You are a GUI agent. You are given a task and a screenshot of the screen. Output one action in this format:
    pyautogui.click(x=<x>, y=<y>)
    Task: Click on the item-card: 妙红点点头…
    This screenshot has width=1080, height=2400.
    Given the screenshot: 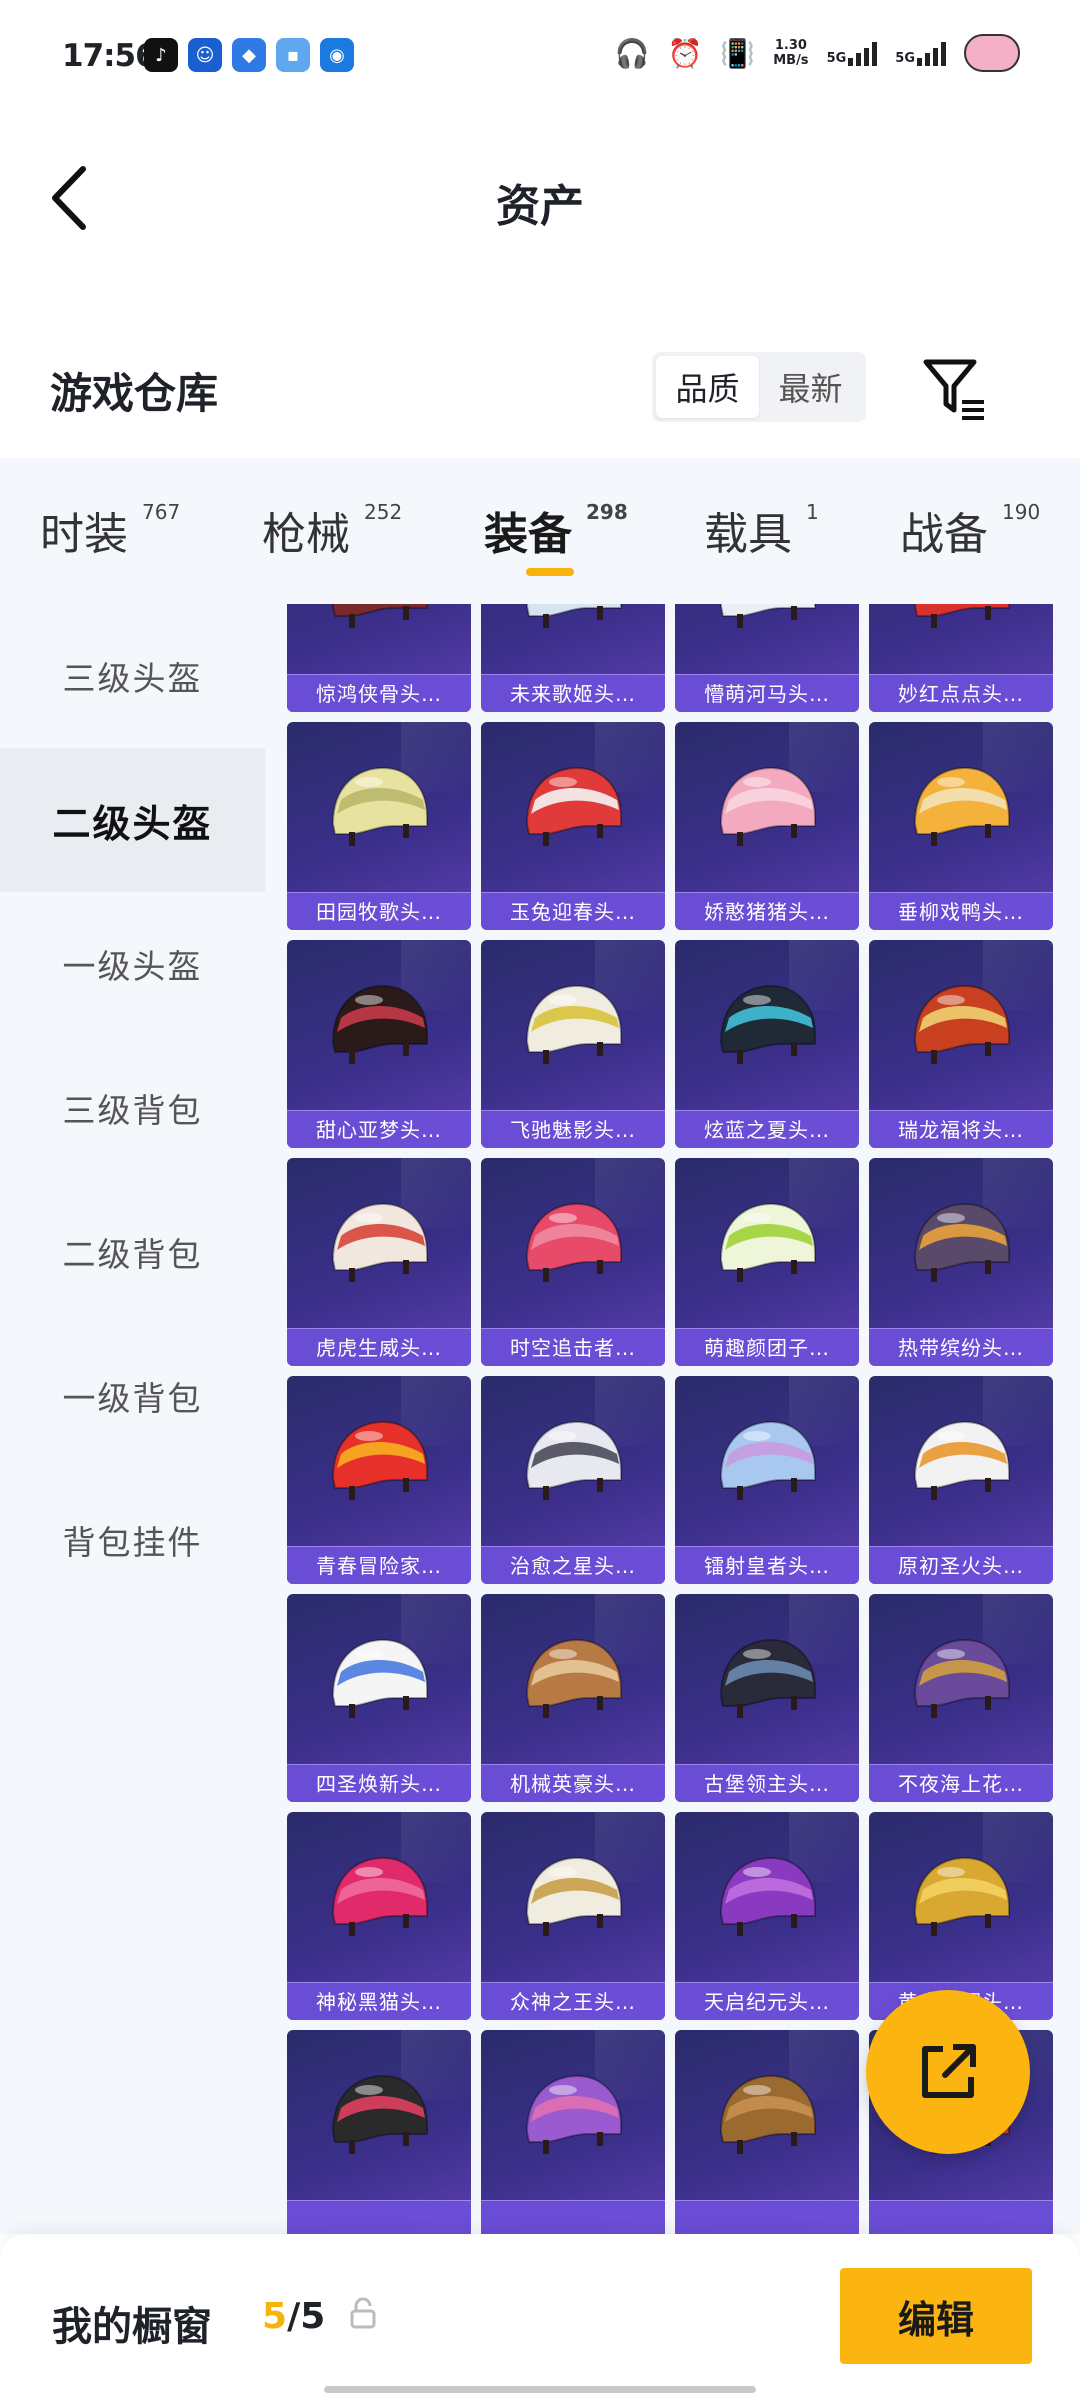 What is the action you would take?
    pyautogui.click(x=961, y=658)
    